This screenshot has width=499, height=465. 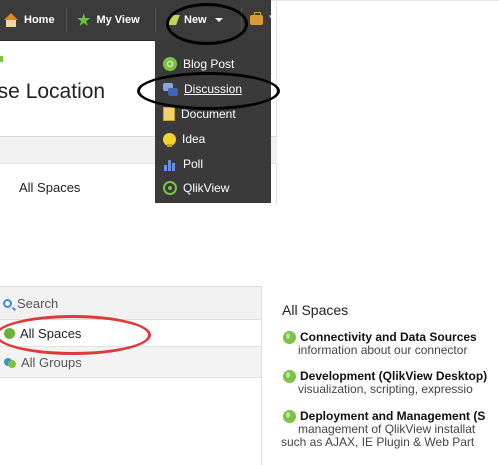 I want to click on space-title: Deployment and Management (S, so click(x=392, y=416).